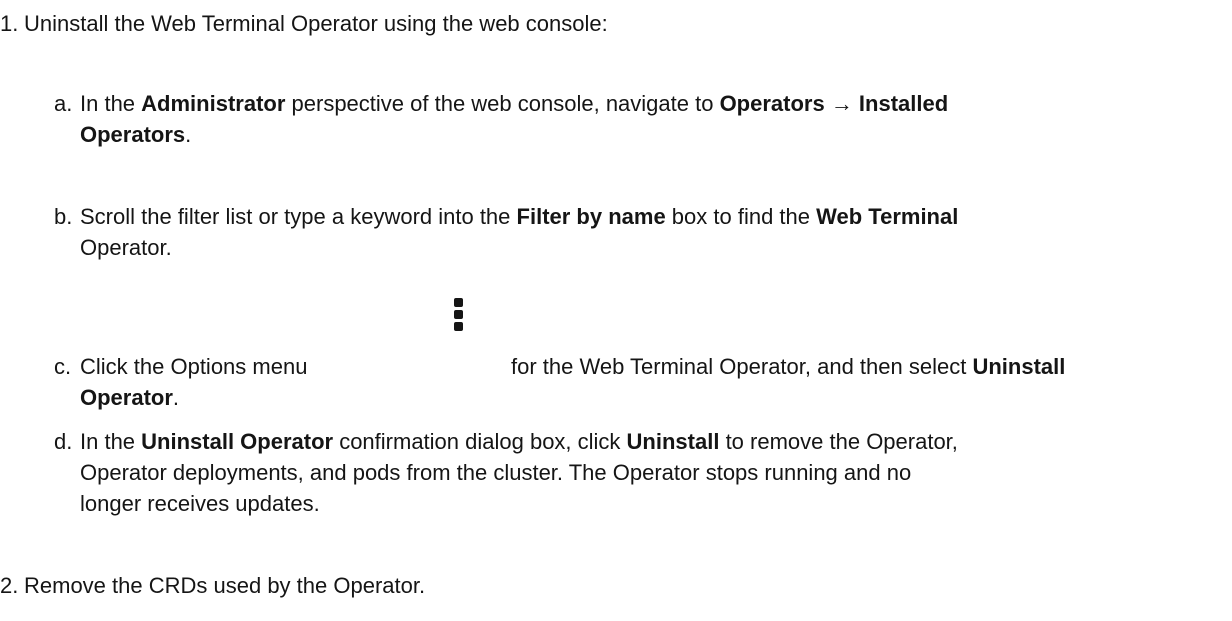 This screenshot has width=1232, height=621. Describe the element at coordinates (188, 134) in the screenshot. I see `substep-a-text-3: .` at that location.